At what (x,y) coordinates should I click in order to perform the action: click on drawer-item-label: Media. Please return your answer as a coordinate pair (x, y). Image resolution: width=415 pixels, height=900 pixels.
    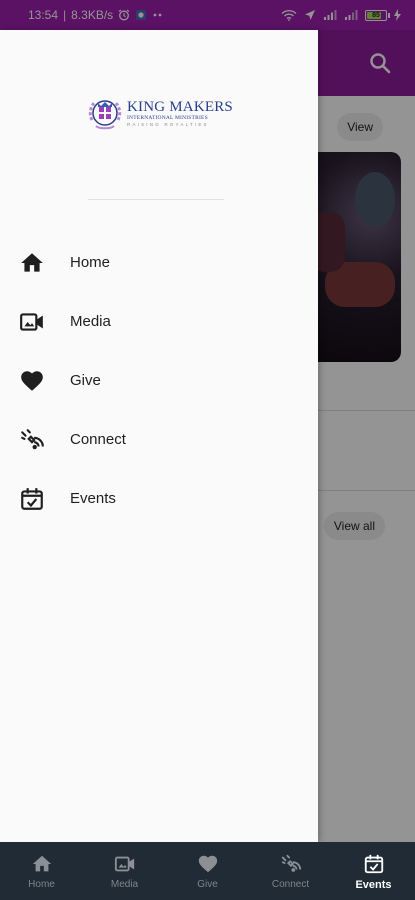
    Looking at the image, I should click on (90, 321).